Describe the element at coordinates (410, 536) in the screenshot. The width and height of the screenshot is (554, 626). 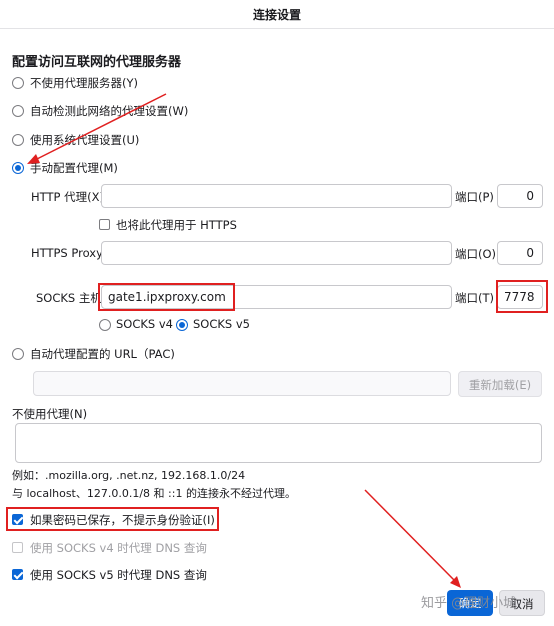
I see `annotation-arrow-ok-line` at that location.